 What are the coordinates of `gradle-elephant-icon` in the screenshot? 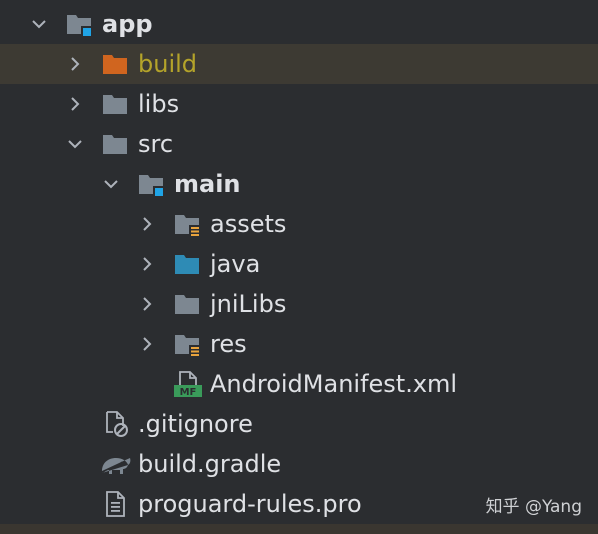 It's located at (116, 466).